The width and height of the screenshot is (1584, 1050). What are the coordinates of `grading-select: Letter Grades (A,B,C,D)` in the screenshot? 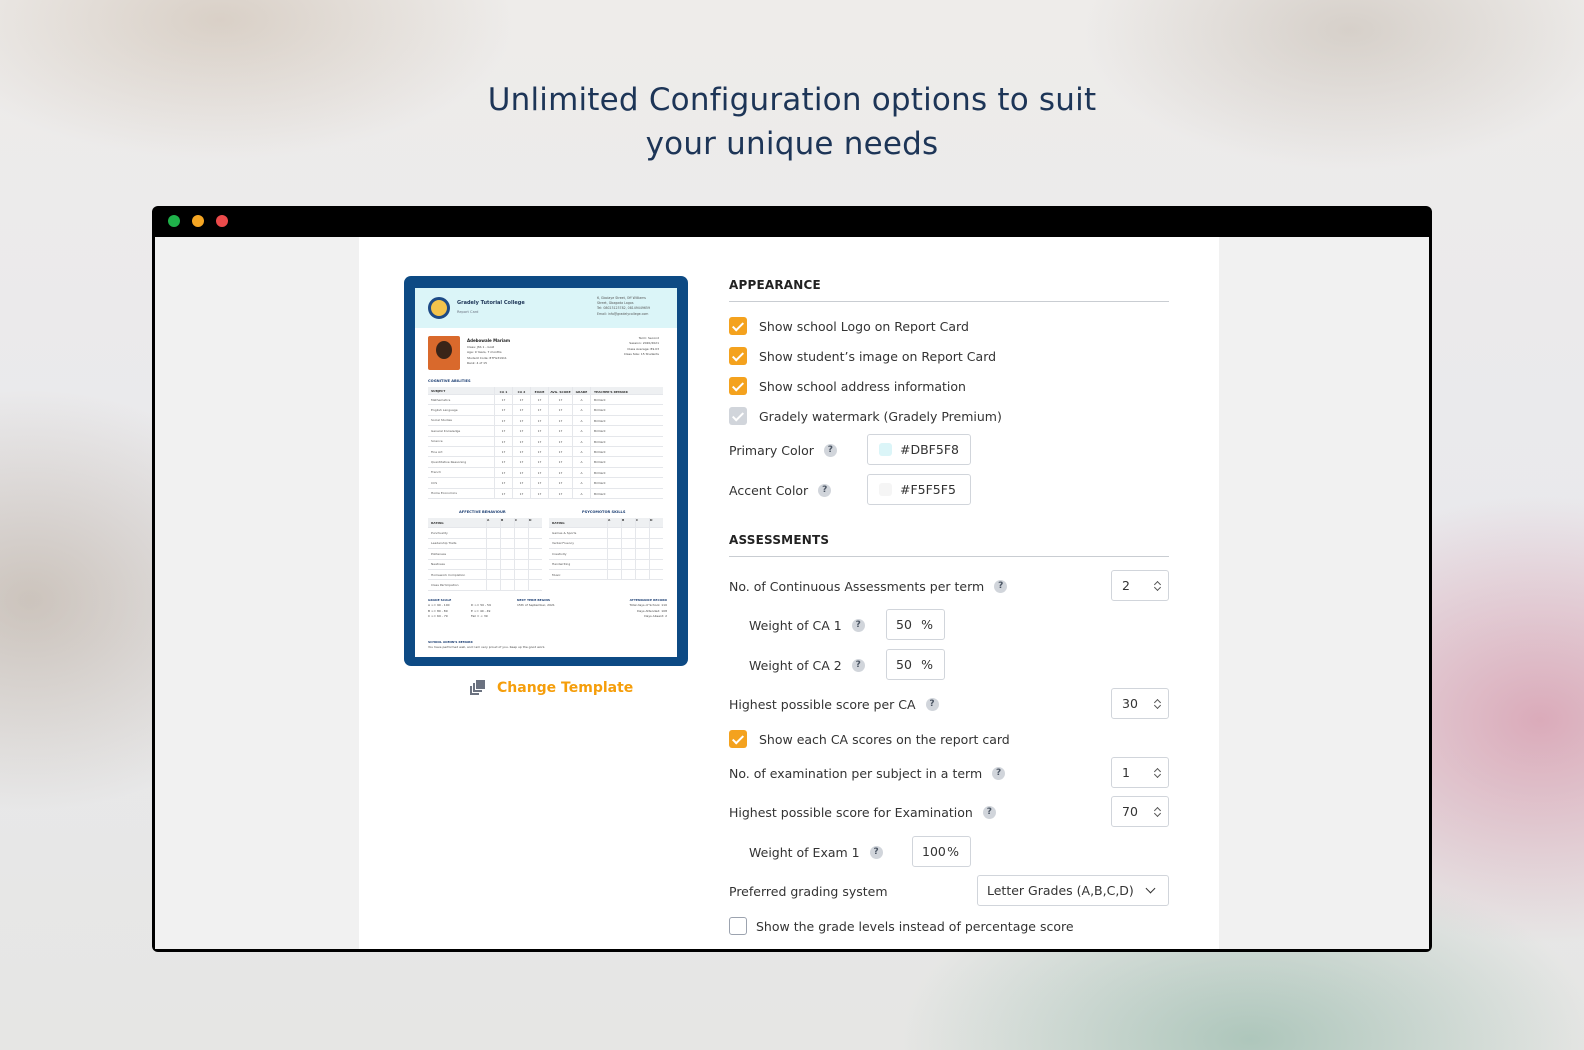 It's located at (1073, 890).